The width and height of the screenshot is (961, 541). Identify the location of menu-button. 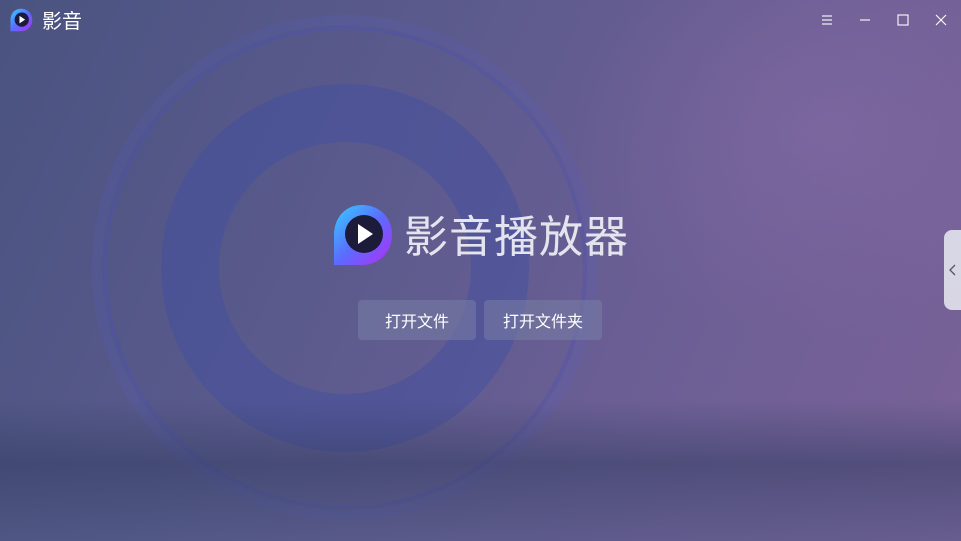
(827, 20).